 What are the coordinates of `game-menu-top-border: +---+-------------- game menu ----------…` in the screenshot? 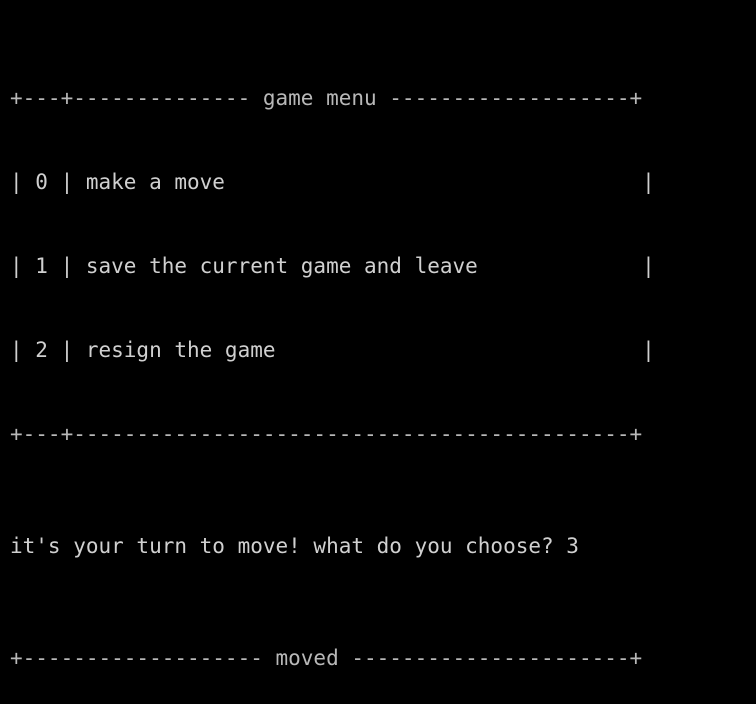 It's located at (326, 98).